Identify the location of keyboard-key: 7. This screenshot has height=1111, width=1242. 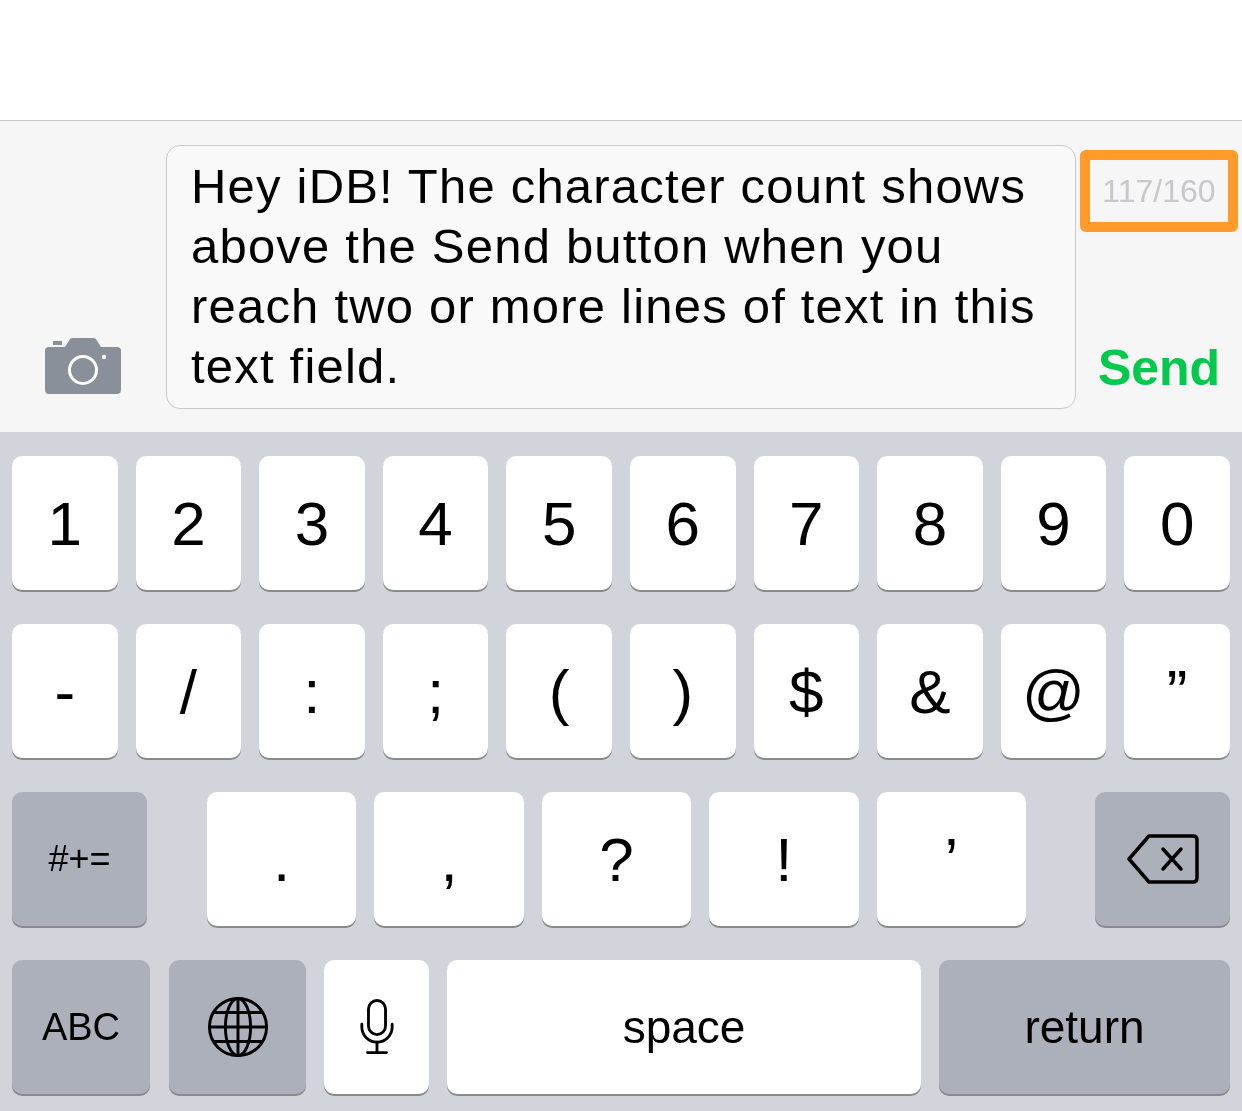
(806, 523).